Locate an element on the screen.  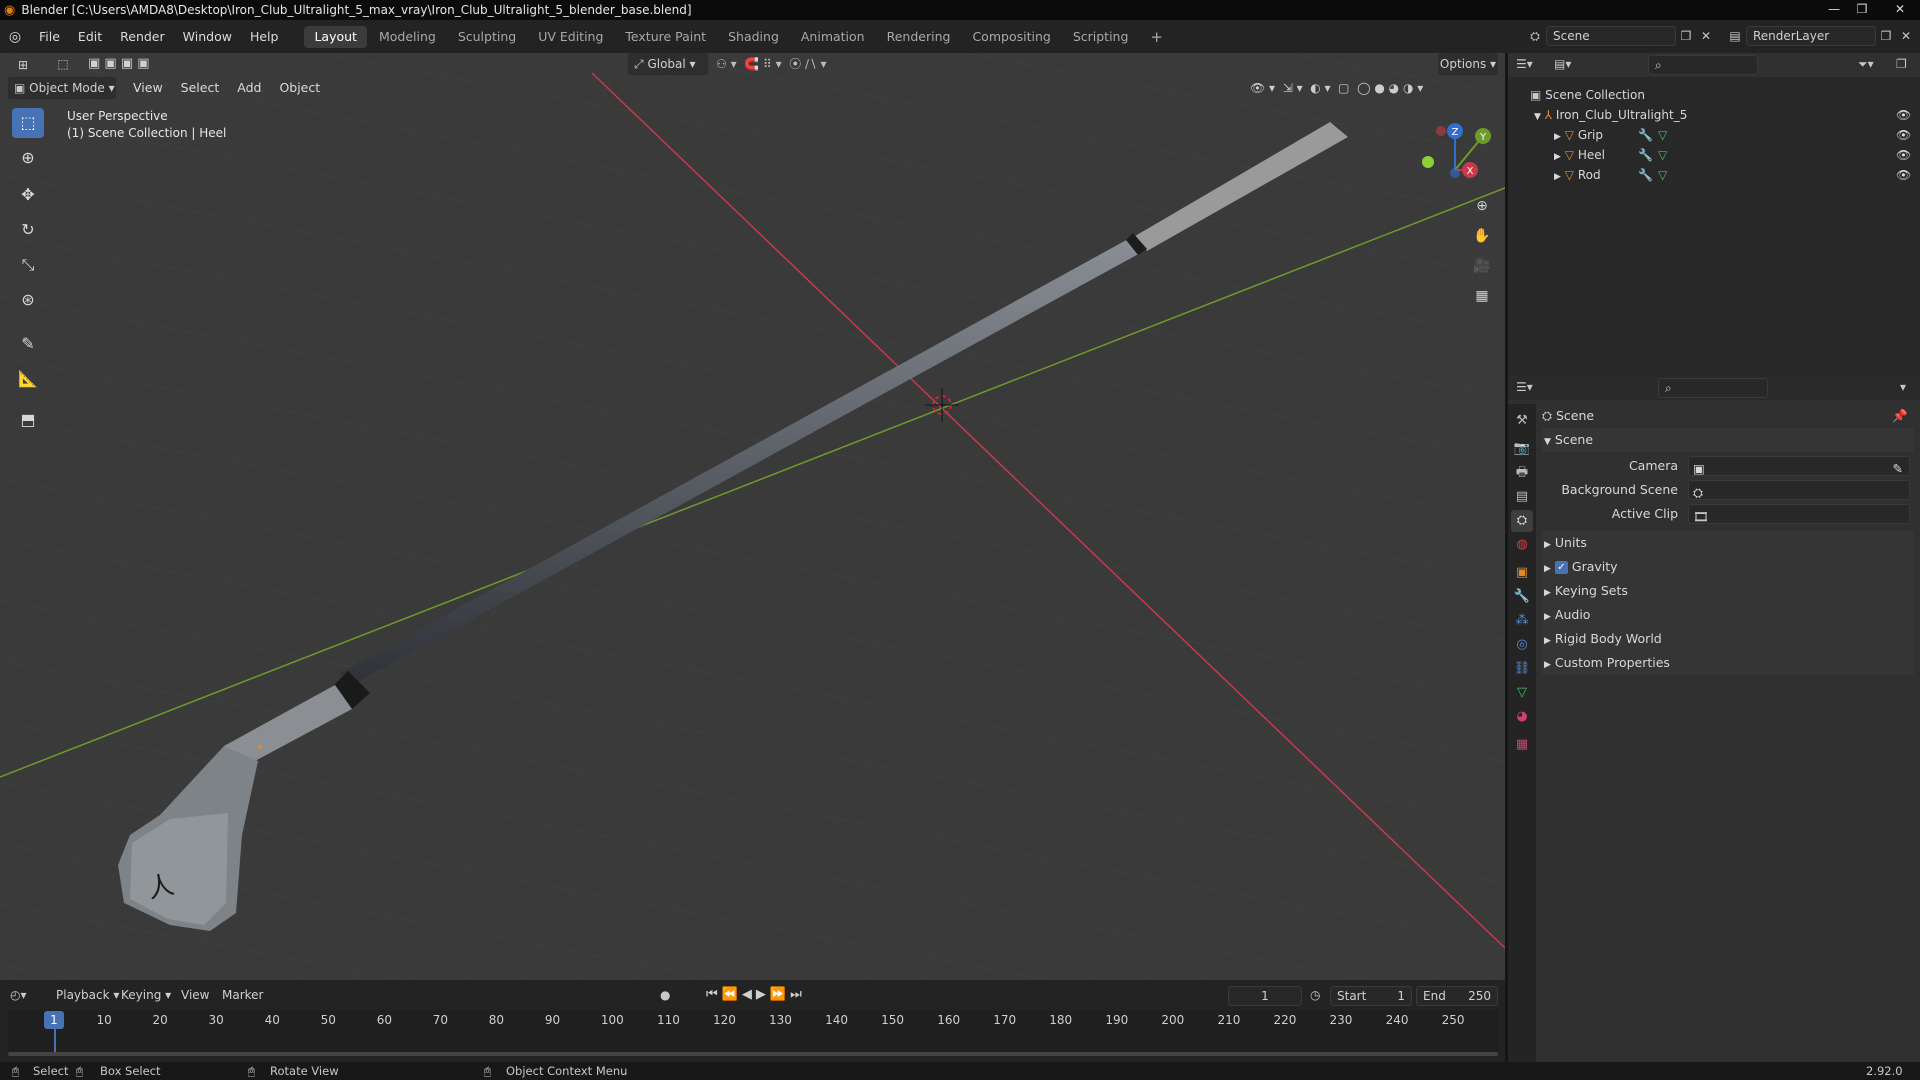
menu-help: Help is located at coordinates (264, 36).